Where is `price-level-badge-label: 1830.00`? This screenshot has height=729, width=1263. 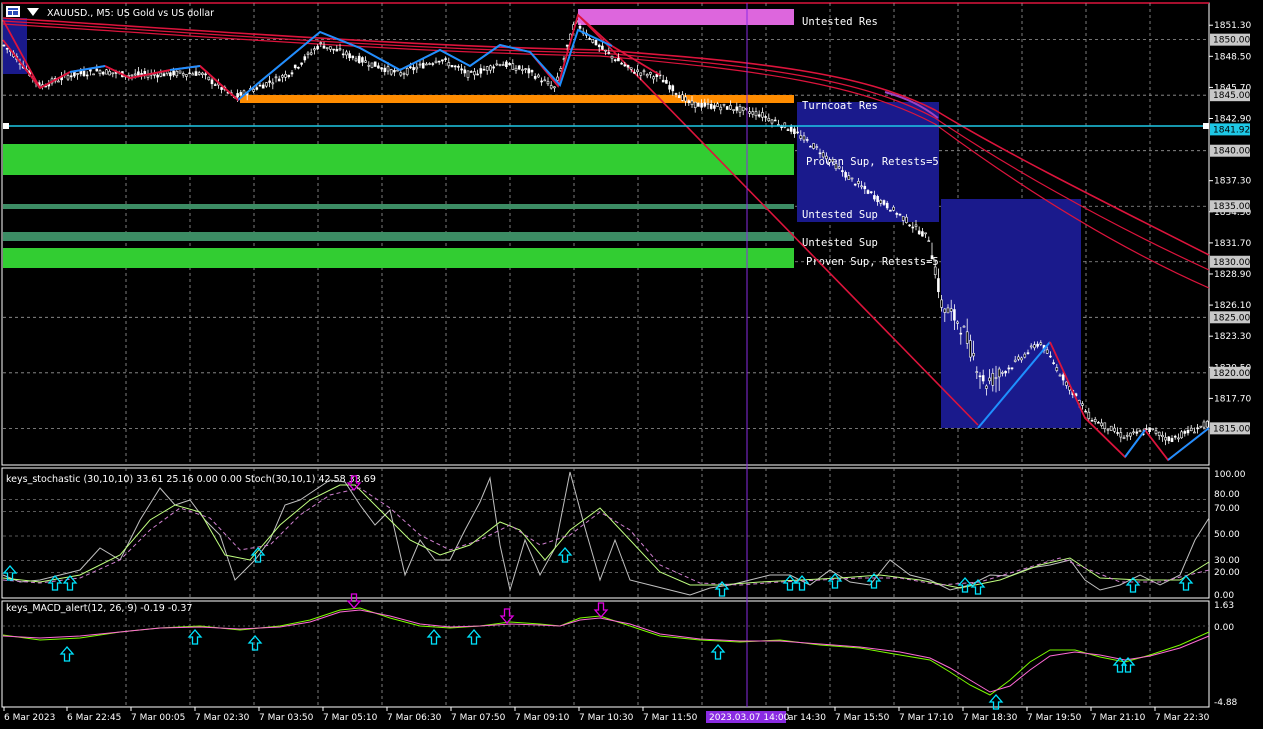
price-level-badge-label: 1830.00 is located at coordinates (1231, 263).